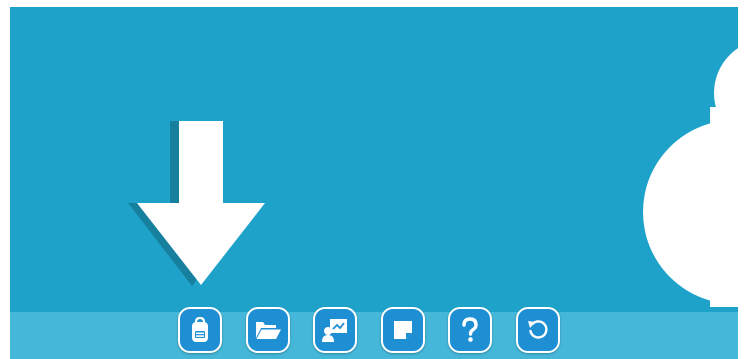  I want to click on help-icon, so click(470, 330).